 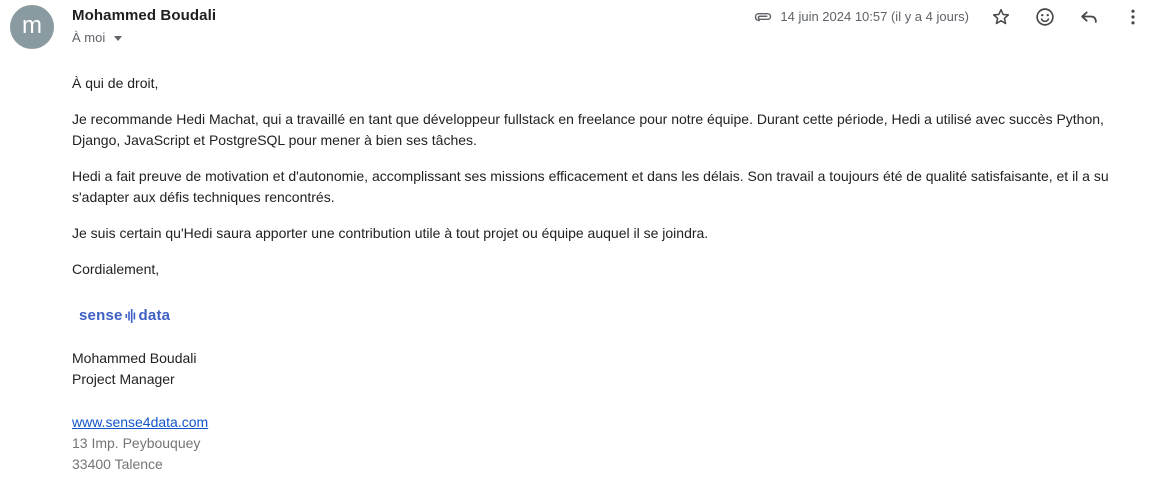 What do you see at coordinates (154, 315) in the screenshot?
I see `logo-text-right: data` at bounding box center [154, 315].